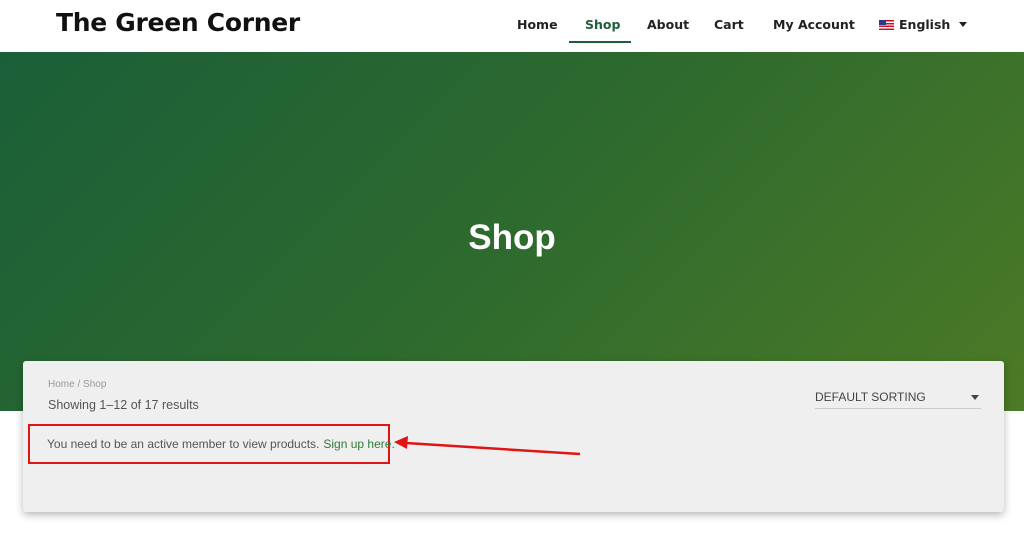 This screenshot has width=1024, height=538. Describe the element at coordinates (401, 442) in the screenshot. I see `arrow-head-icon` at that location.